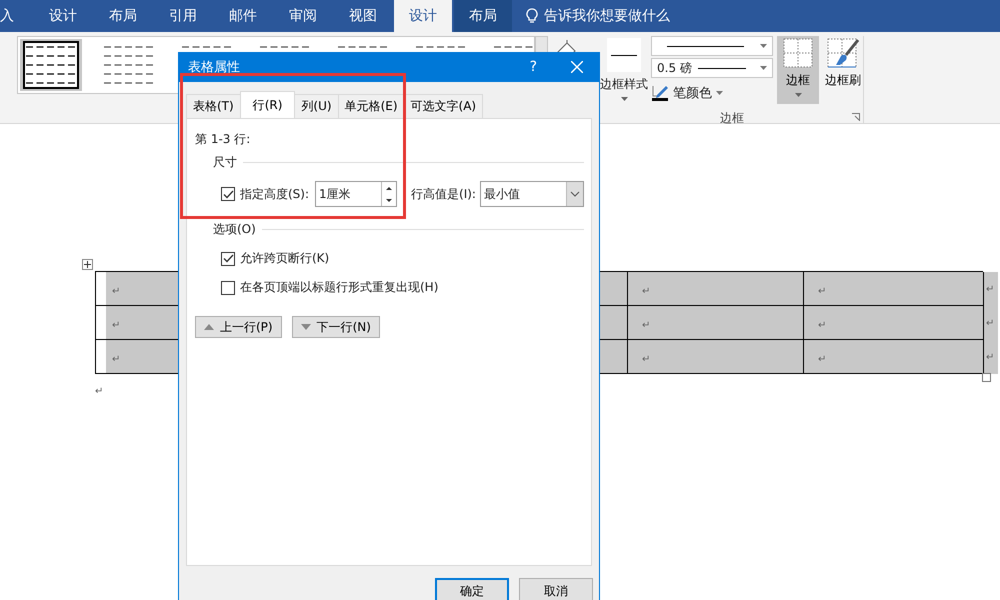  Describe the element at coordinates (575, 194) in the screenshot. I see `chevron-down-icon` at that location.